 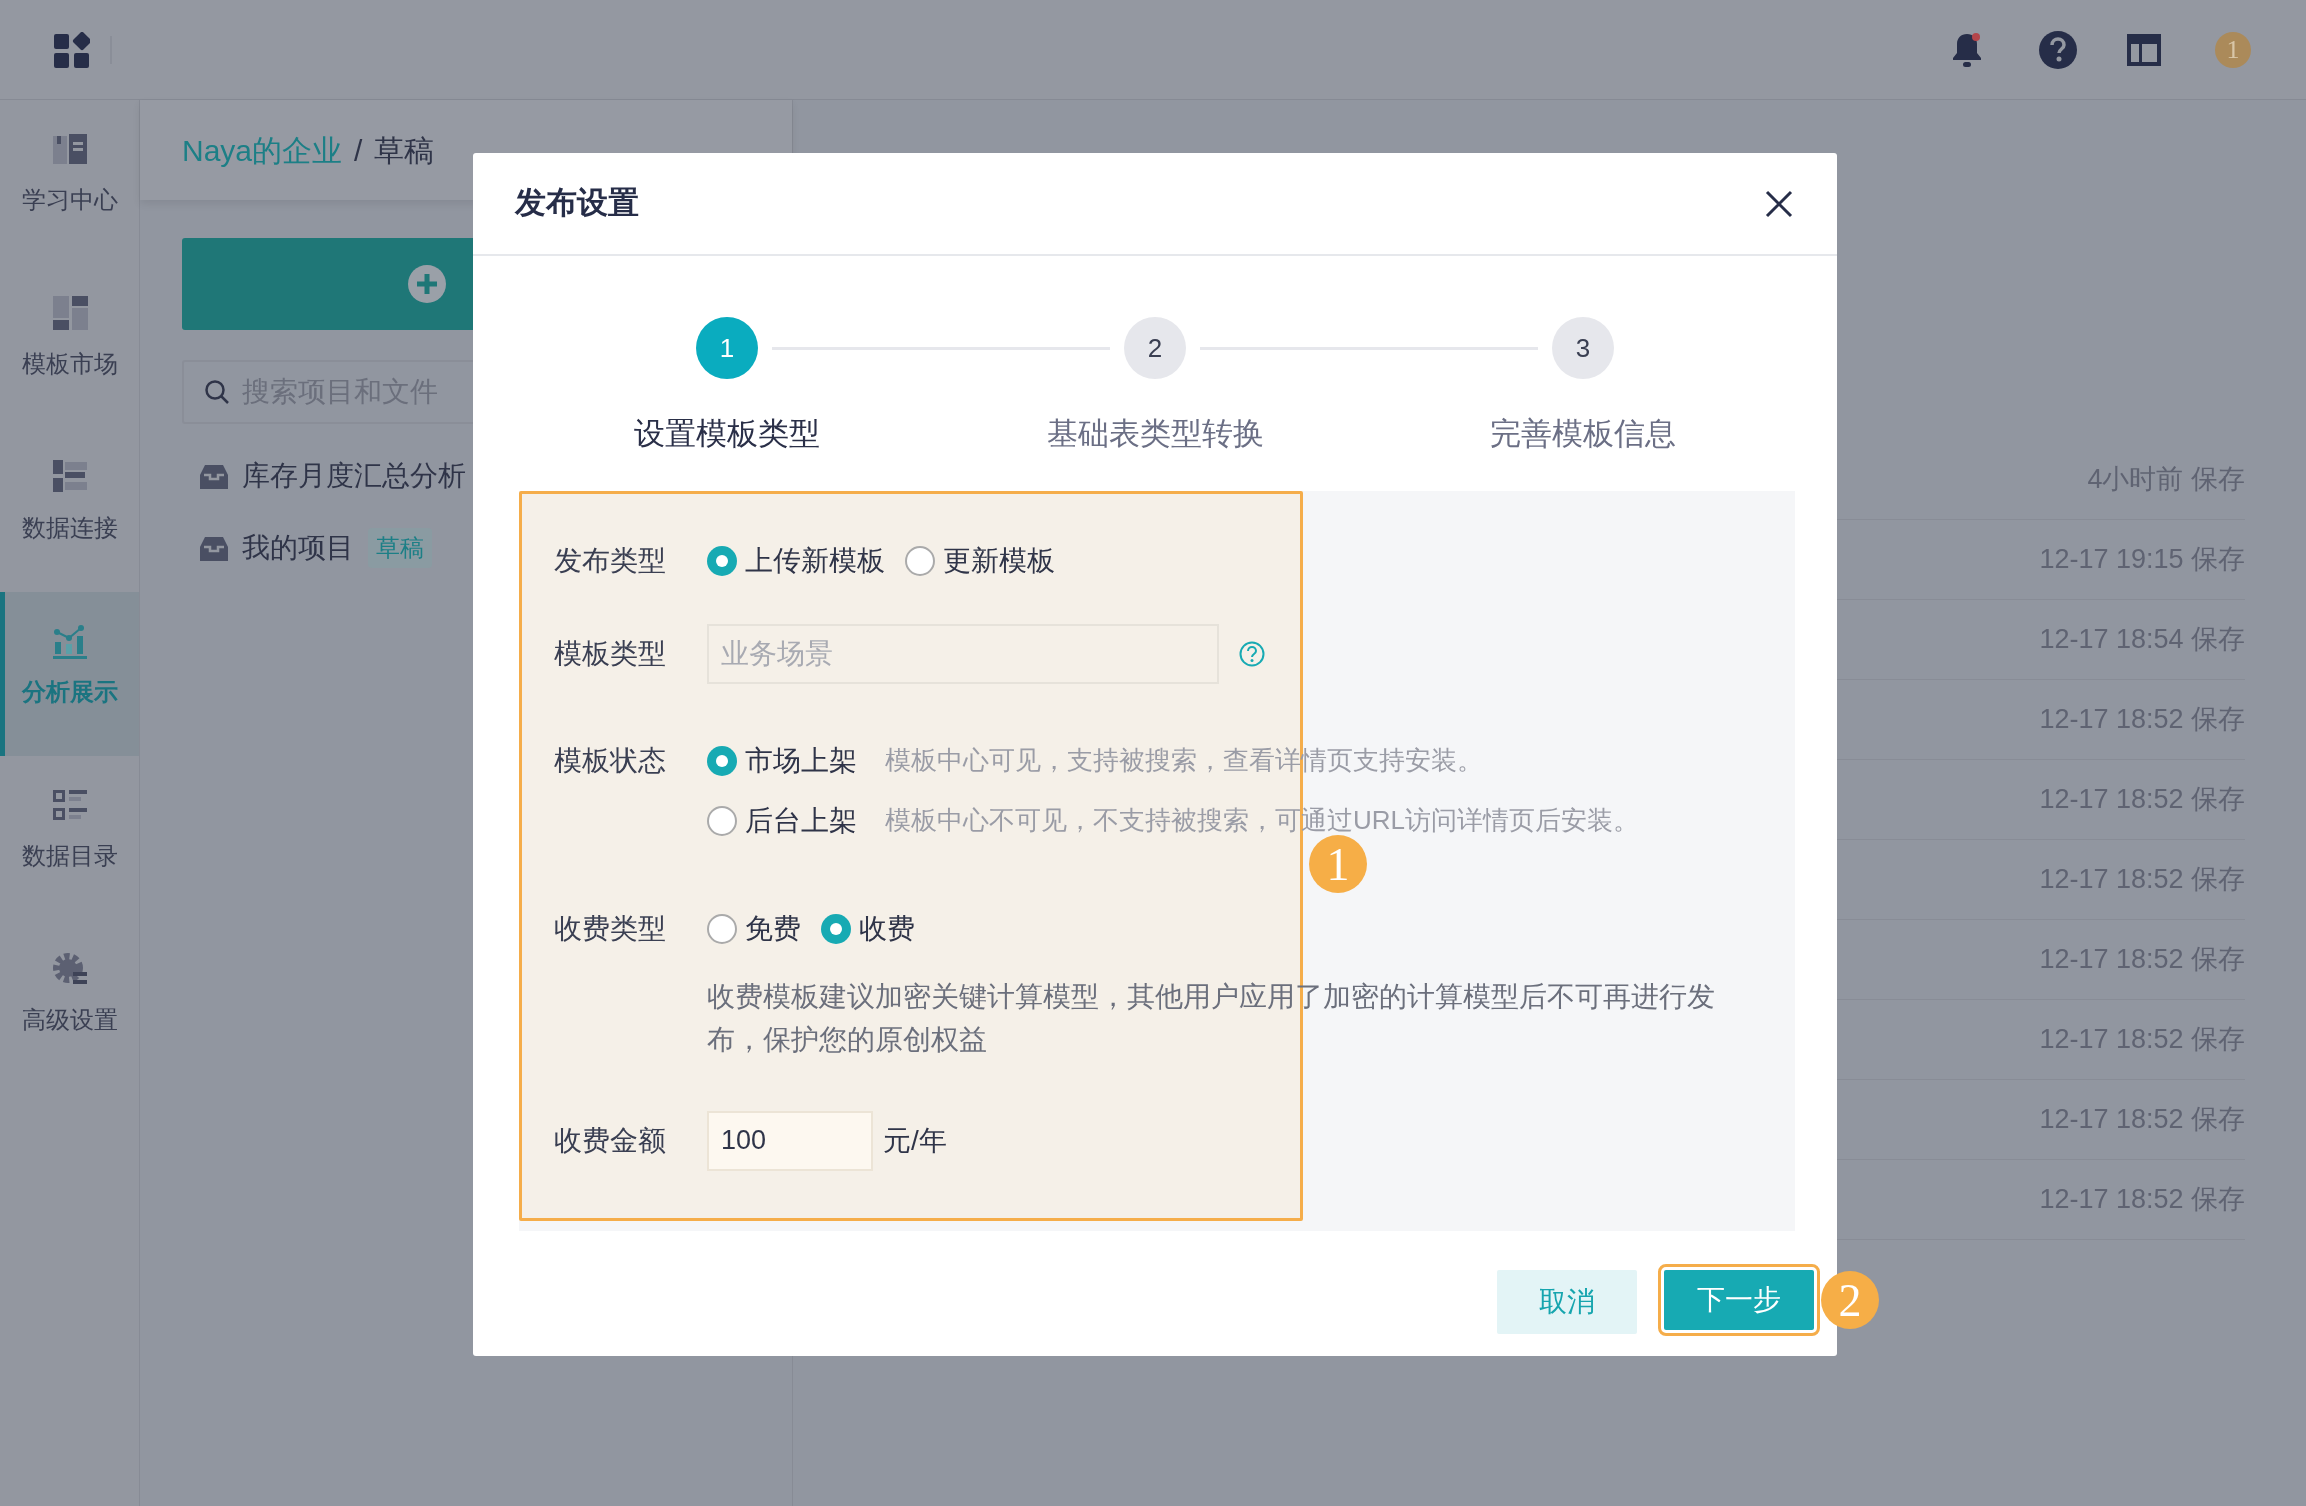 What do you see at coordinates (610, 928) in the screenshot?
I see `field-label: 收费类型` at bounding box center [610, 928].